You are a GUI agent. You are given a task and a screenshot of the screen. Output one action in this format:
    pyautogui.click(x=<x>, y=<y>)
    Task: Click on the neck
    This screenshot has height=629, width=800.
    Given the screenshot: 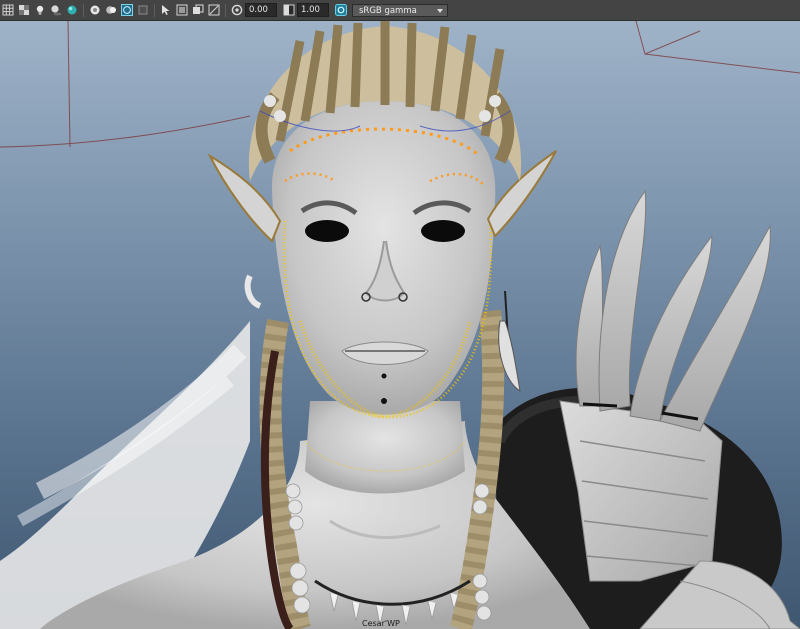 What is the action you would take?
    pyautogui.click(x=385, y=447)
    